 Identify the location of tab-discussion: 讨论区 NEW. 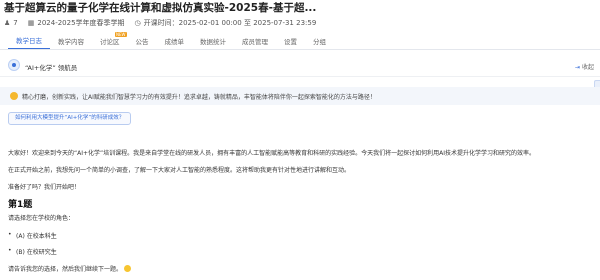
(110, 40).